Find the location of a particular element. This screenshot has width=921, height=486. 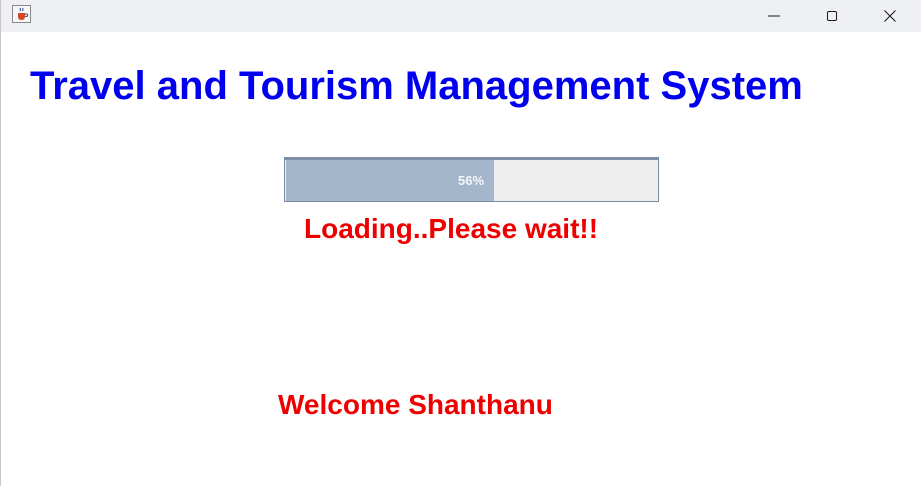

title-bar is located at coordinates (461, 16).